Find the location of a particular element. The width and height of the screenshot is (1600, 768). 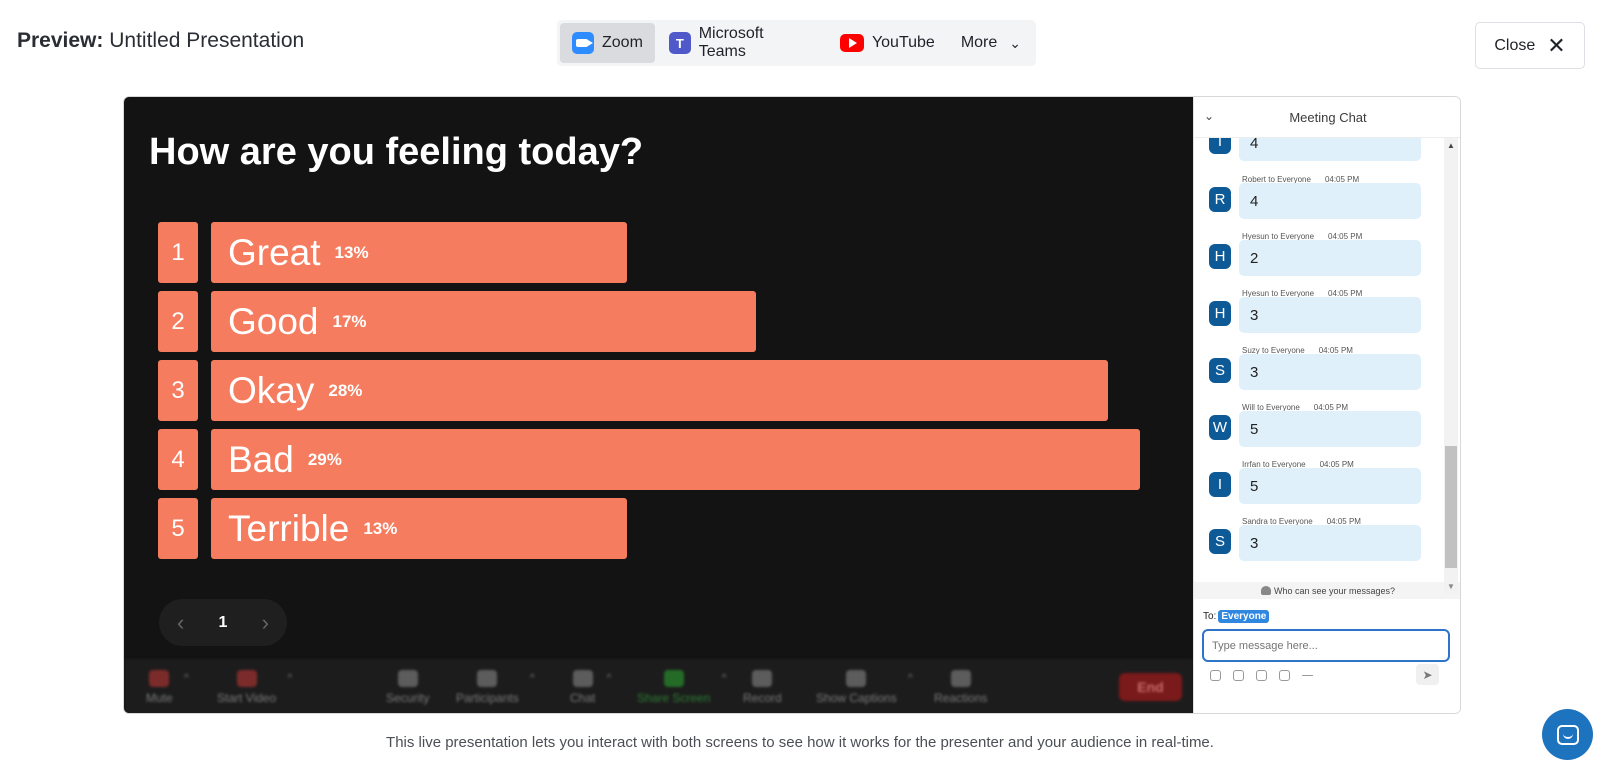

slide-pager: ‹ 1 › is located at coordinates (223, 622).